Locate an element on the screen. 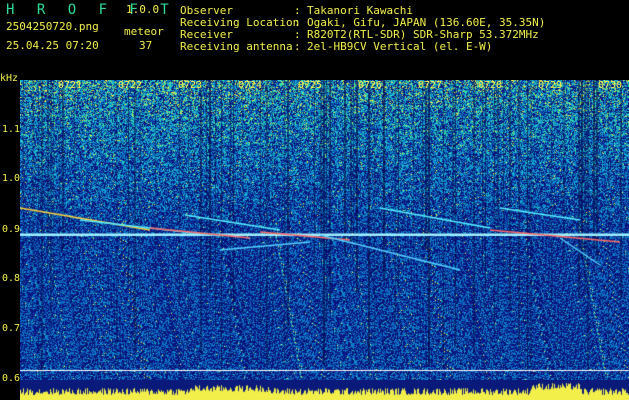 This screenshot has height=400, width=629. noise-level-bar is located at coordinates (324, 390).